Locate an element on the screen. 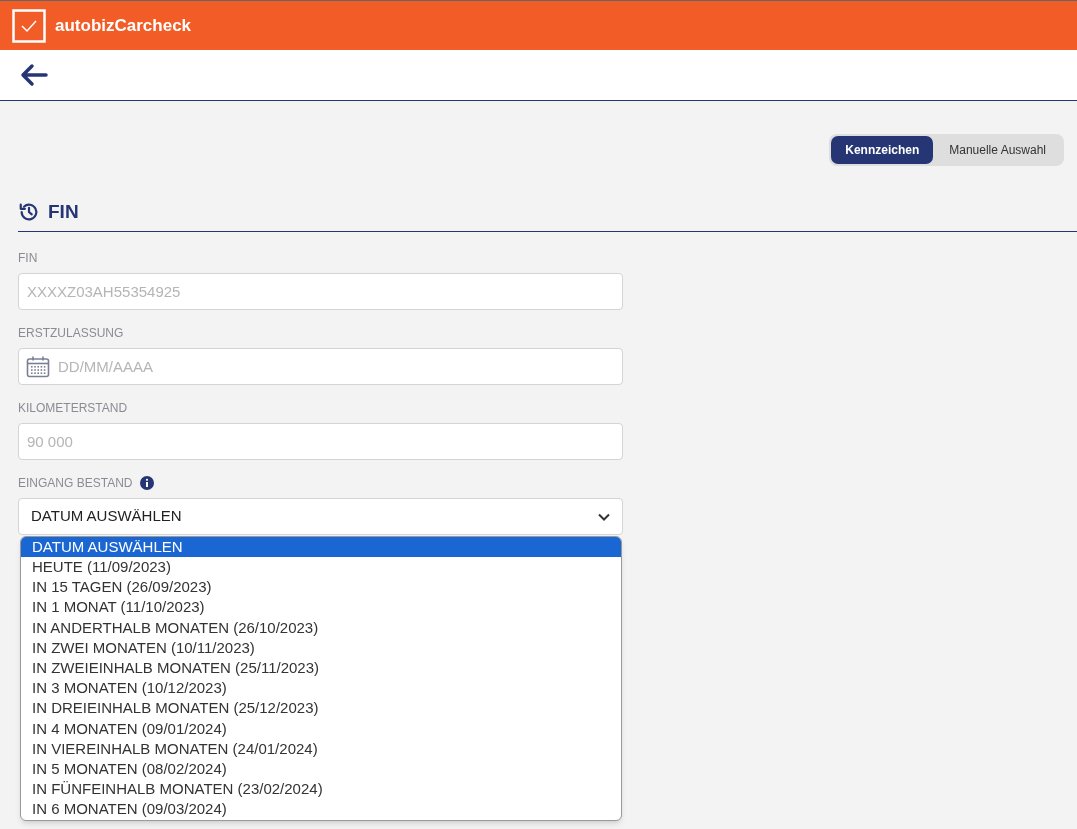  field-label: FIN is located at coordinates (28, 258).